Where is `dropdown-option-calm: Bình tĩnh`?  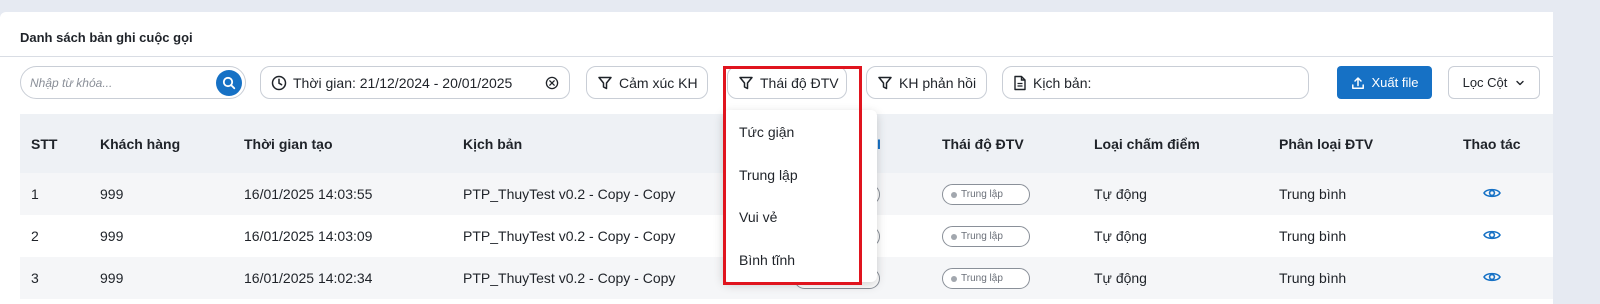
dropdown-option-calm: Bình tĩnh is located at coordinates (767, 260).